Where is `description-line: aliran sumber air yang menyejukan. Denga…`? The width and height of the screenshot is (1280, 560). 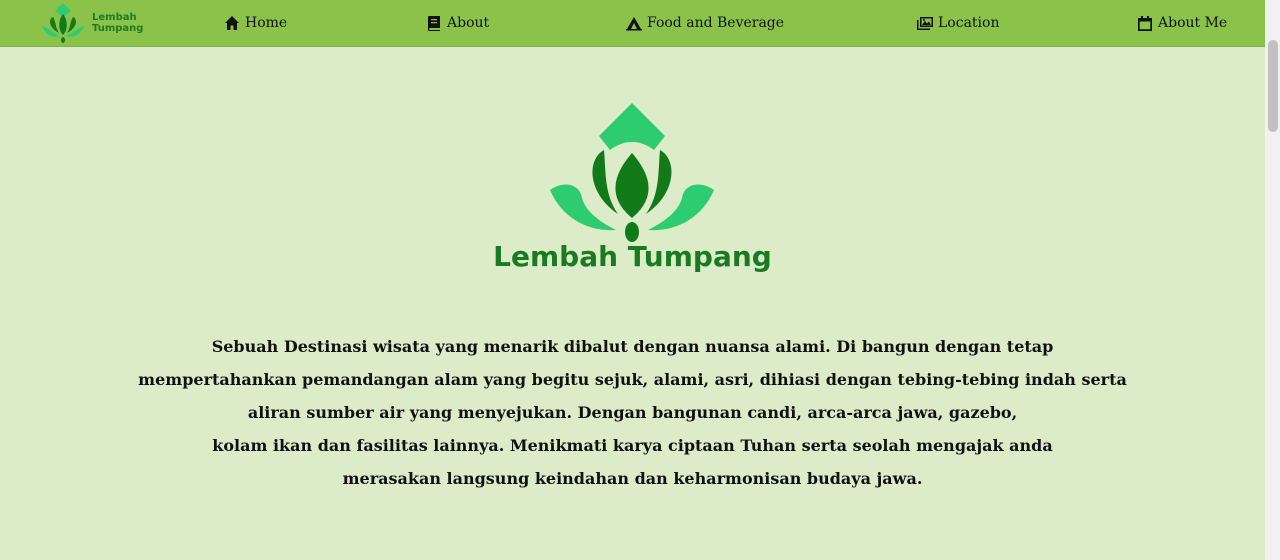 description-line: aliran sumber air yang menyejukan. Denga… is located at coordinates (632, 412).